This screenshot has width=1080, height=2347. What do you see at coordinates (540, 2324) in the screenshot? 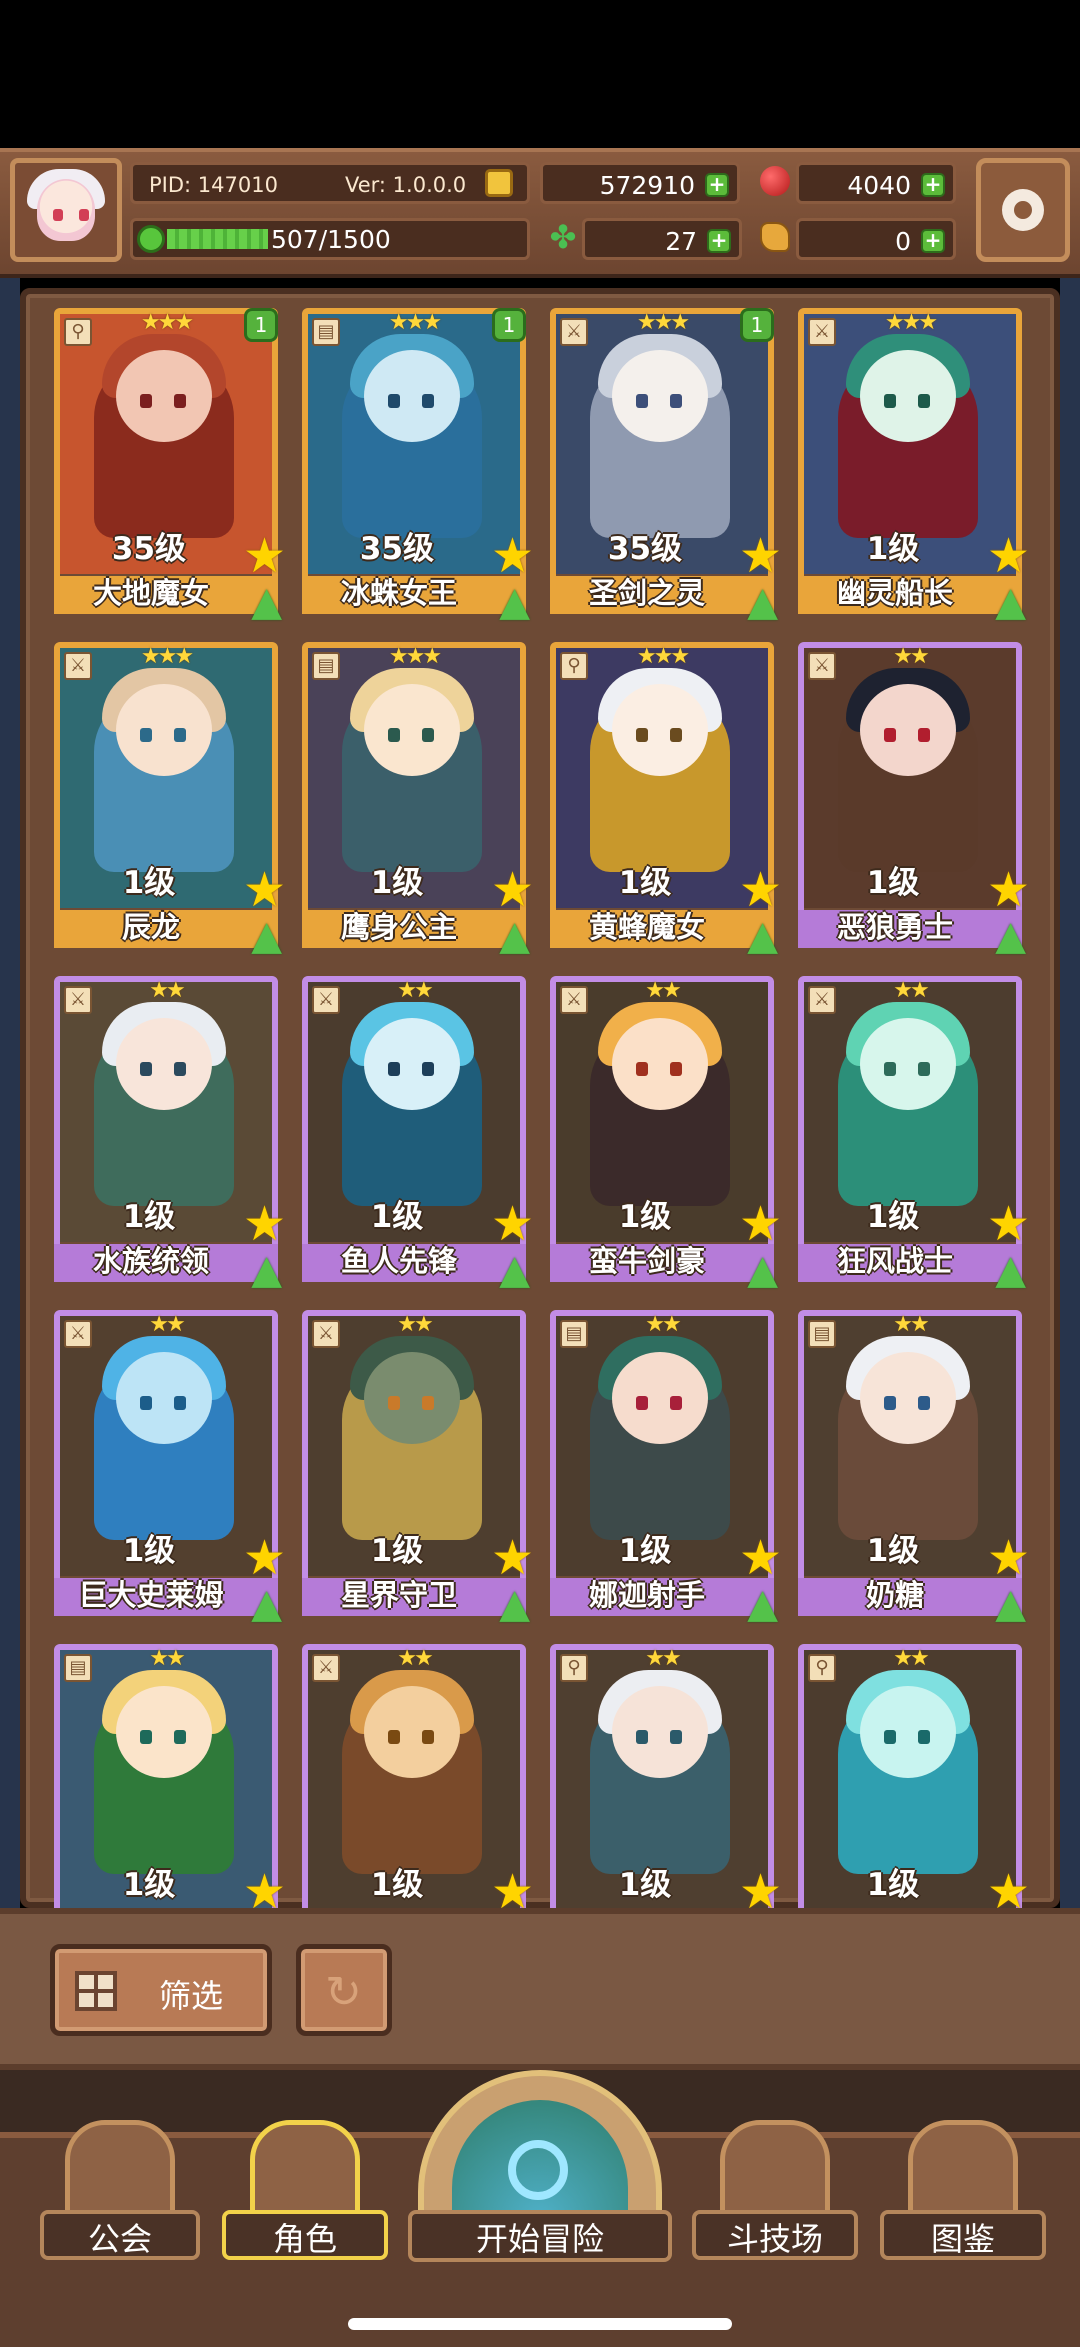
I see `home-indicator` at bounding box center [540, 2324].